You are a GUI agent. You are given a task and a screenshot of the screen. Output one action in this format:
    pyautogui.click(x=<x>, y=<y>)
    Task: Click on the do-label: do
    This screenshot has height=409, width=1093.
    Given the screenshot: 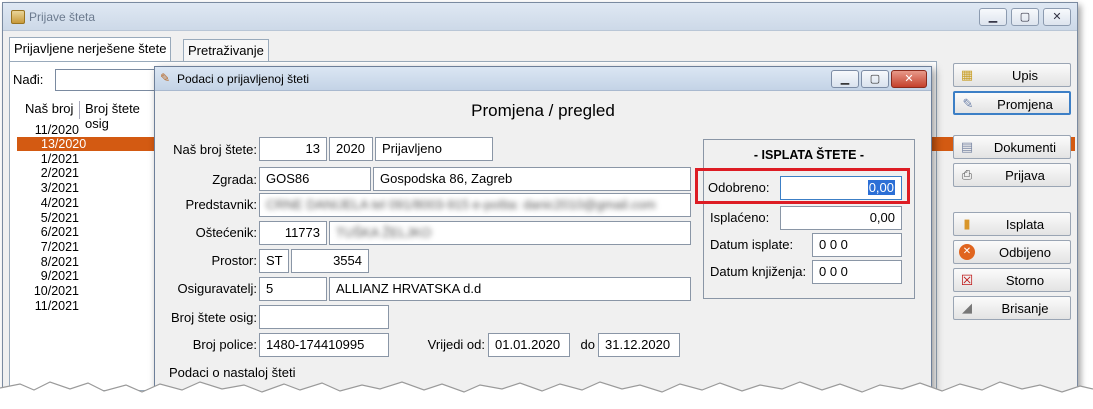 What is the action you would take?
    pyautogui.click(x=587, y=344)
    